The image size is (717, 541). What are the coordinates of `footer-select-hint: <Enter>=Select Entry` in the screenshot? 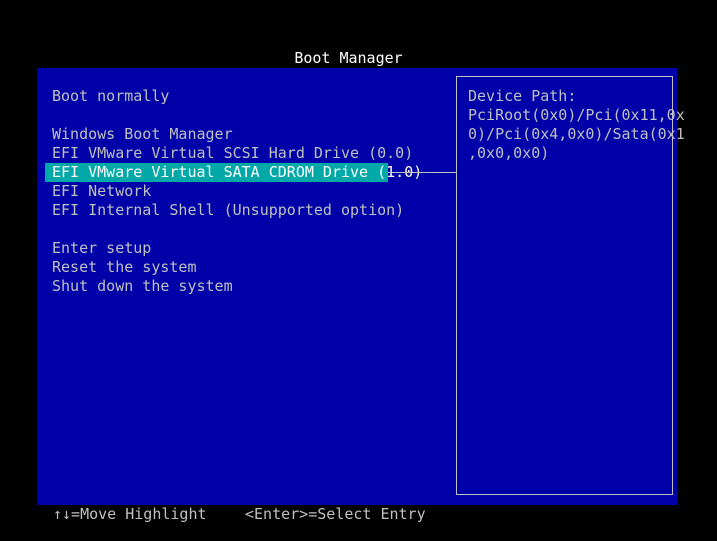 It's located at (335, 514).